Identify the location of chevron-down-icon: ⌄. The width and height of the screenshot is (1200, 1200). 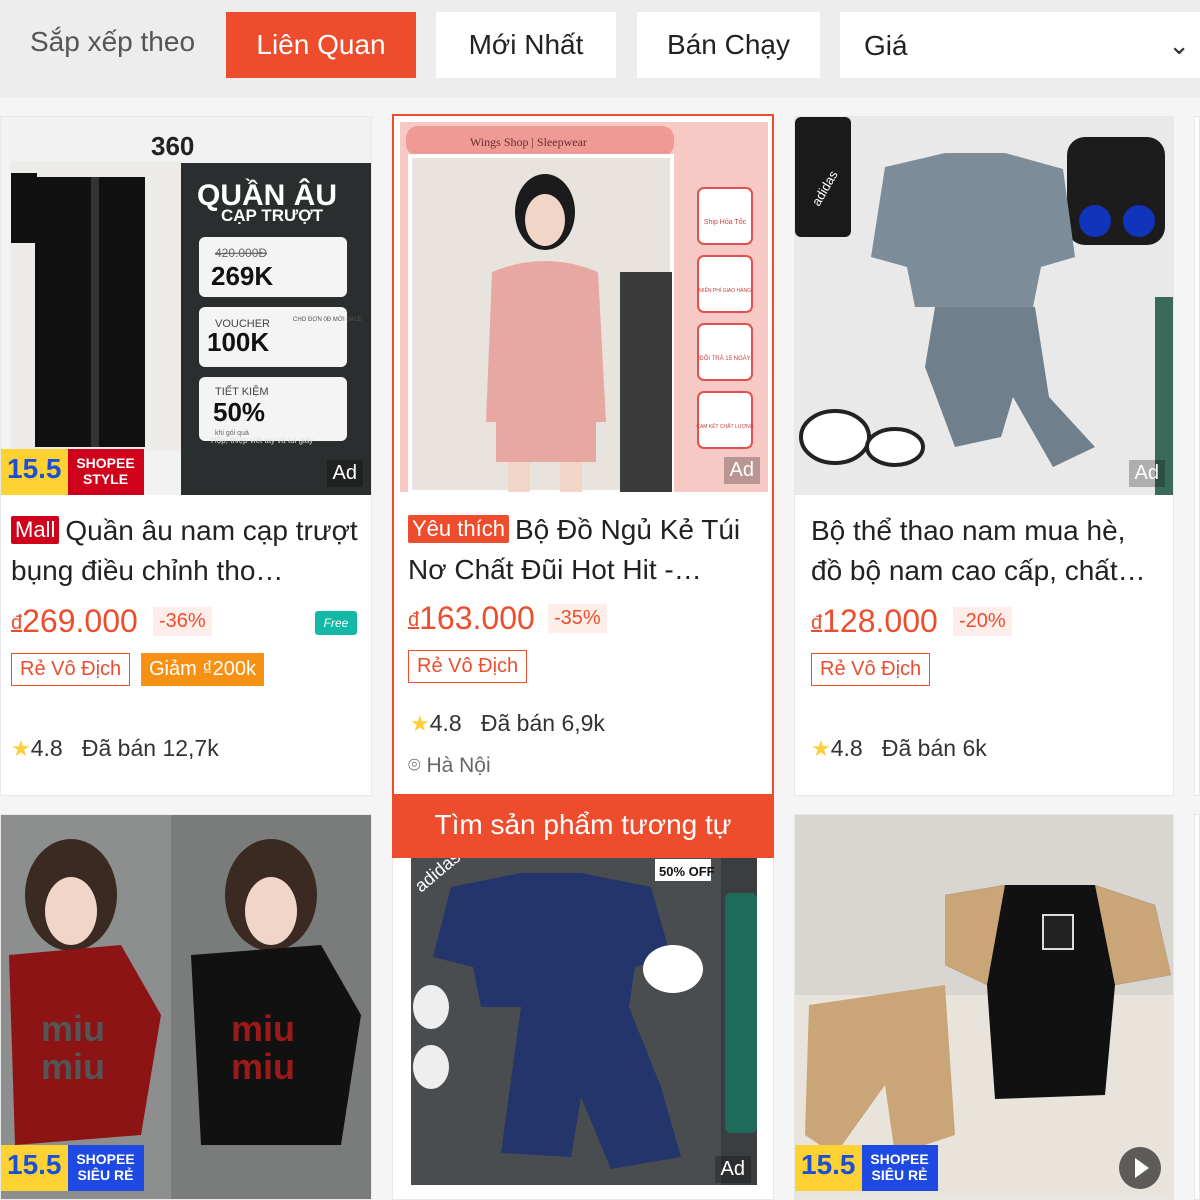
(1179, 45).